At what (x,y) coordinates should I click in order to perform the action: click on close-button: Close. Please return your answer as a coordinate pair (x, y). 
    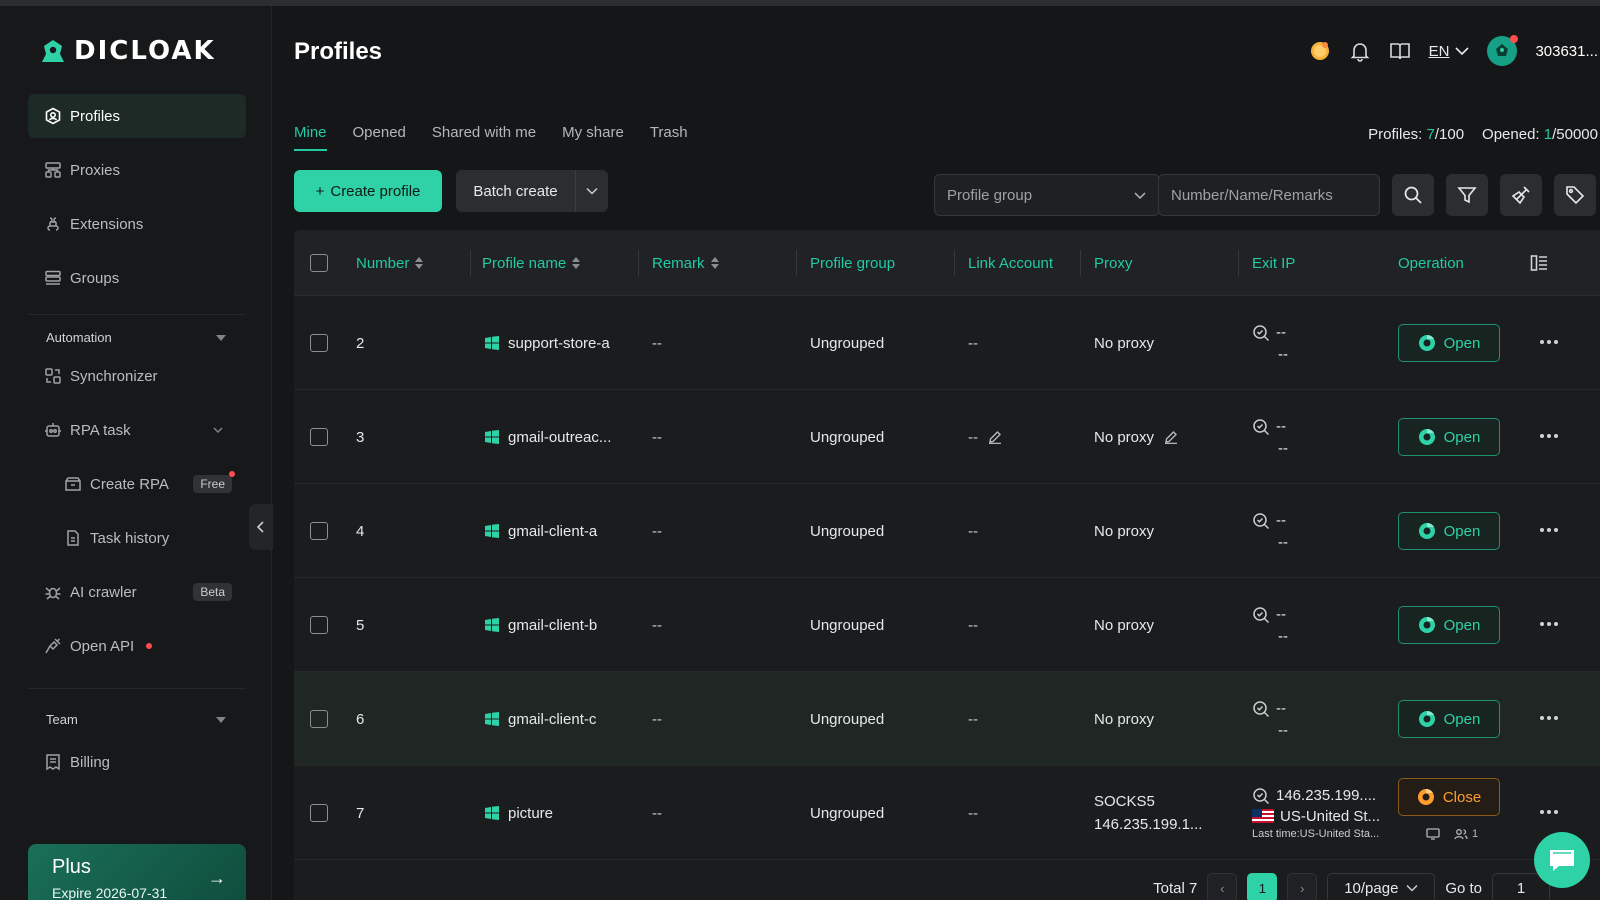
    Looking at the image, I should click on (1449, 797).